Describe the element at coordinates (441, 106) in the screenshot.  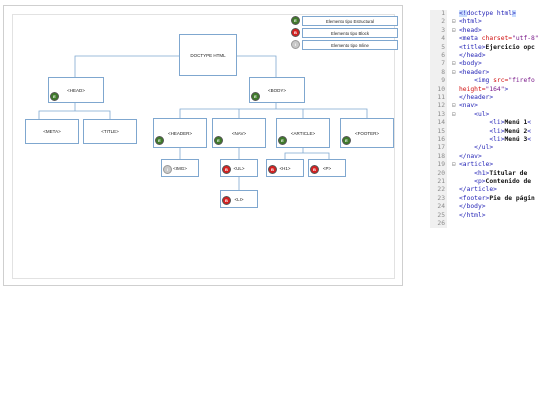
I see `line-number: 12` at that location.